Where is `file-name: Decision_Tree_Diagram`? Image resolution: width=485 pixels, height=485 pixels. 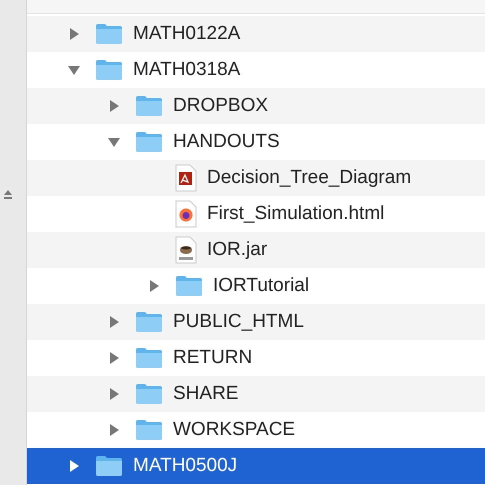
file-name: Decision_Tree_Diagram is located at coordinates (309, 178).